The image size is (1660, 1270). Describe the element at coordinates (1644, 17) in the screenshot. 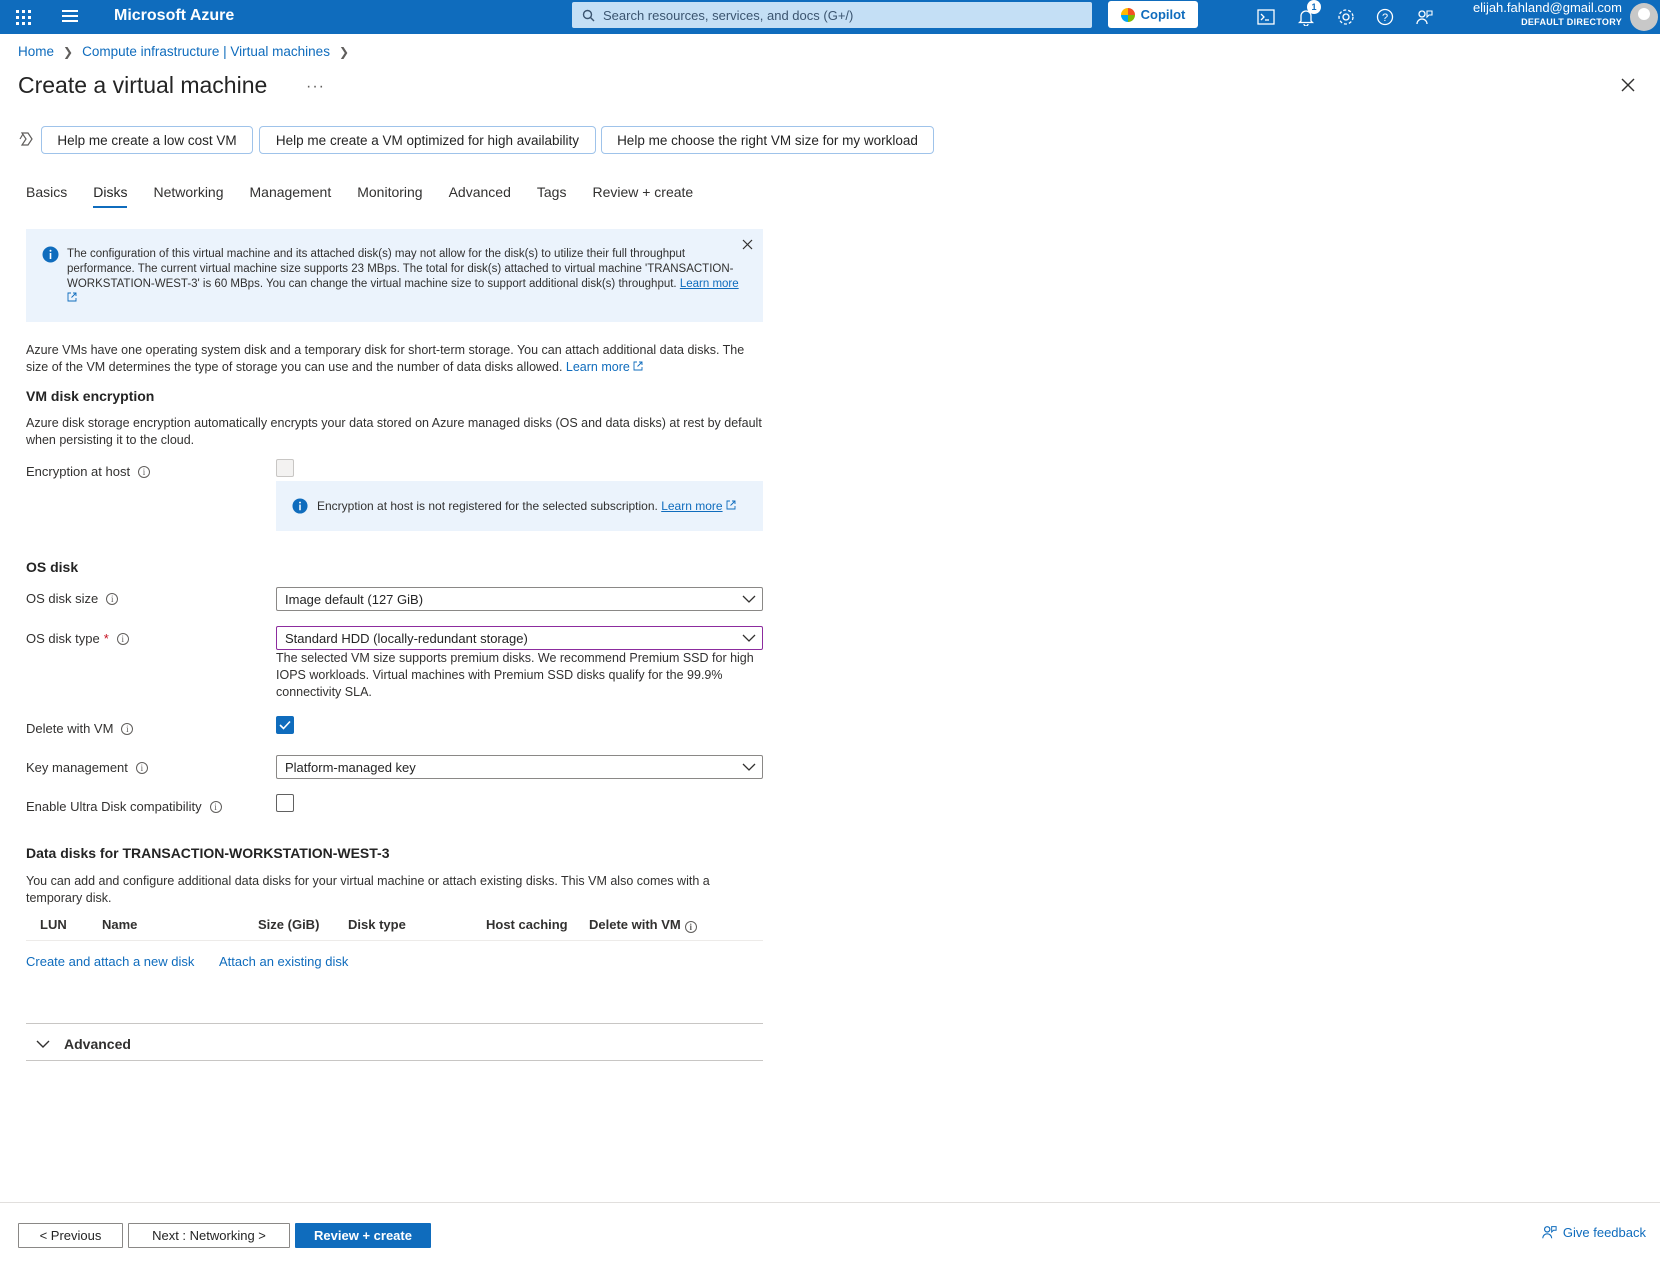

I see `avatar` at that location.